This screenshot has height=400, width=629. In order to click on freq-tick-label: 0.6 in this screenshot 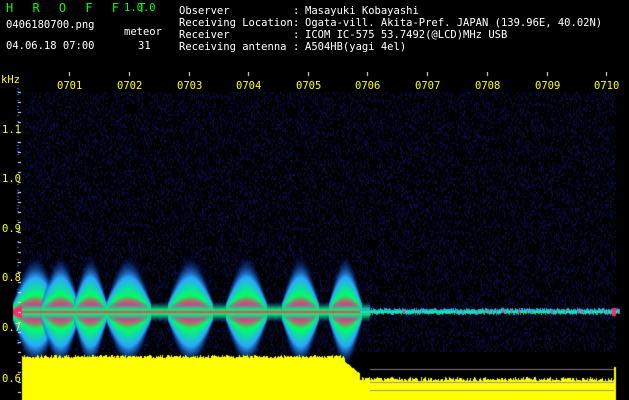, I will do `click(11, 379)`.